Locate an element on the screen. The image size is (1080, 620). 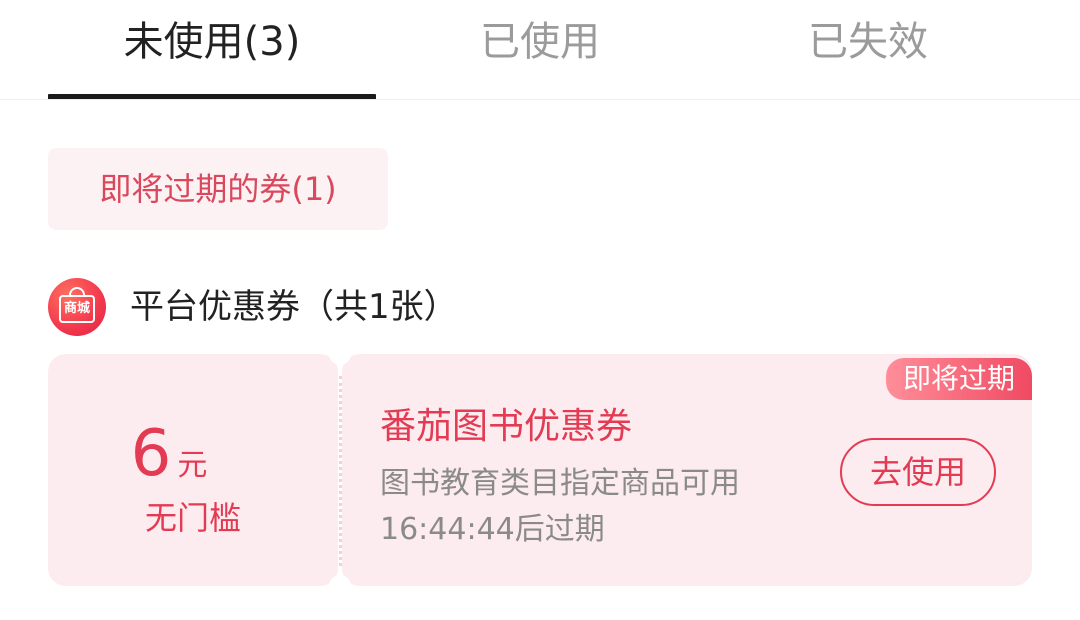
coupon-expiry: 16:44:44后过期 is located at coordinates (492, 529).